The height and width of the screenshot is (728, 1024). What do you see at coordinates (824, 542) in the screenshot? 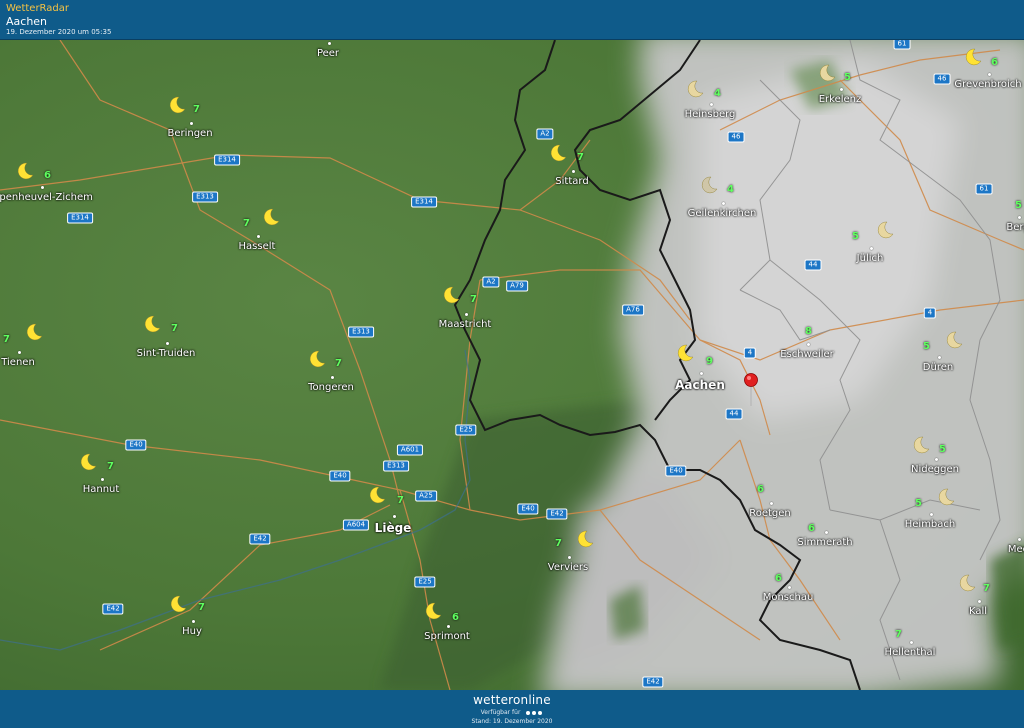
I see `city-label: Simmerath` at bounding box center [824, 542].